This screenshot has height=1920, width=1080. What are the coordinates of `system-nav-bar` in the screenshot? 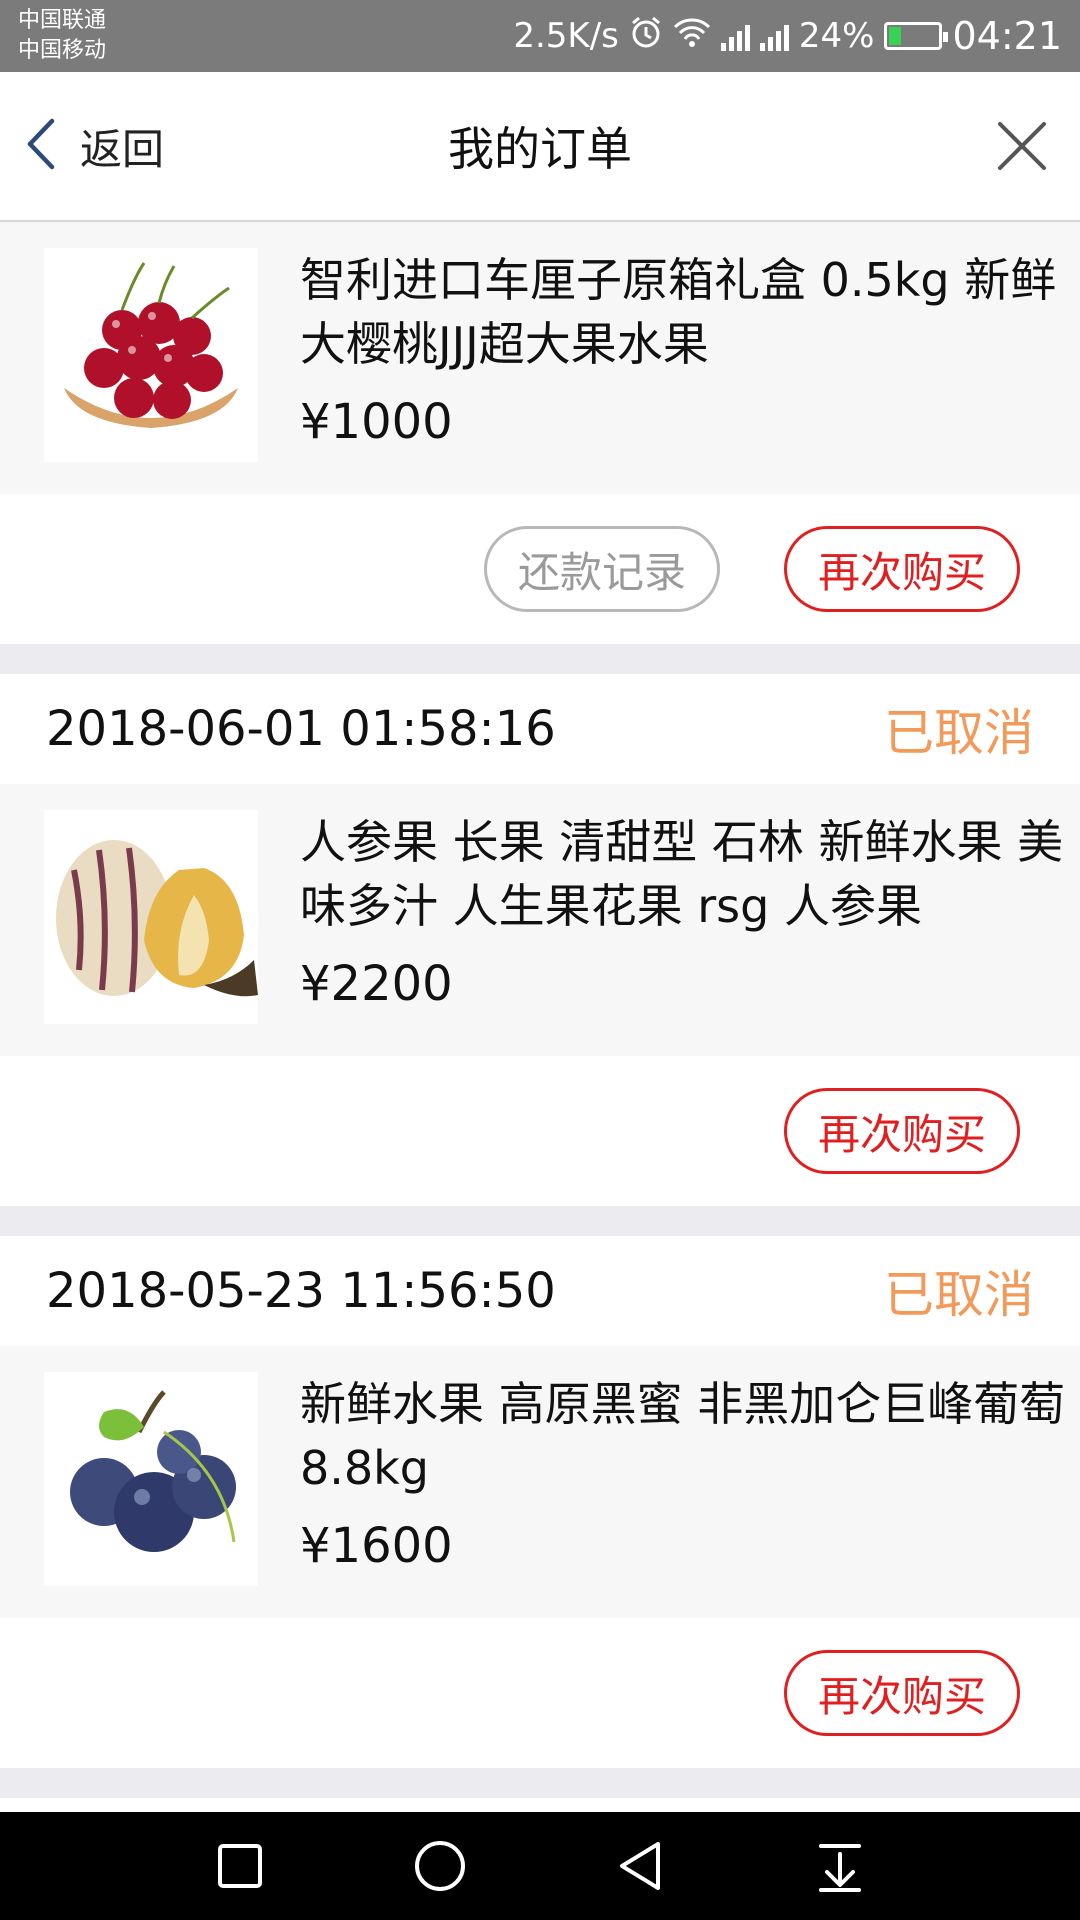 It's located at (540, 1866).